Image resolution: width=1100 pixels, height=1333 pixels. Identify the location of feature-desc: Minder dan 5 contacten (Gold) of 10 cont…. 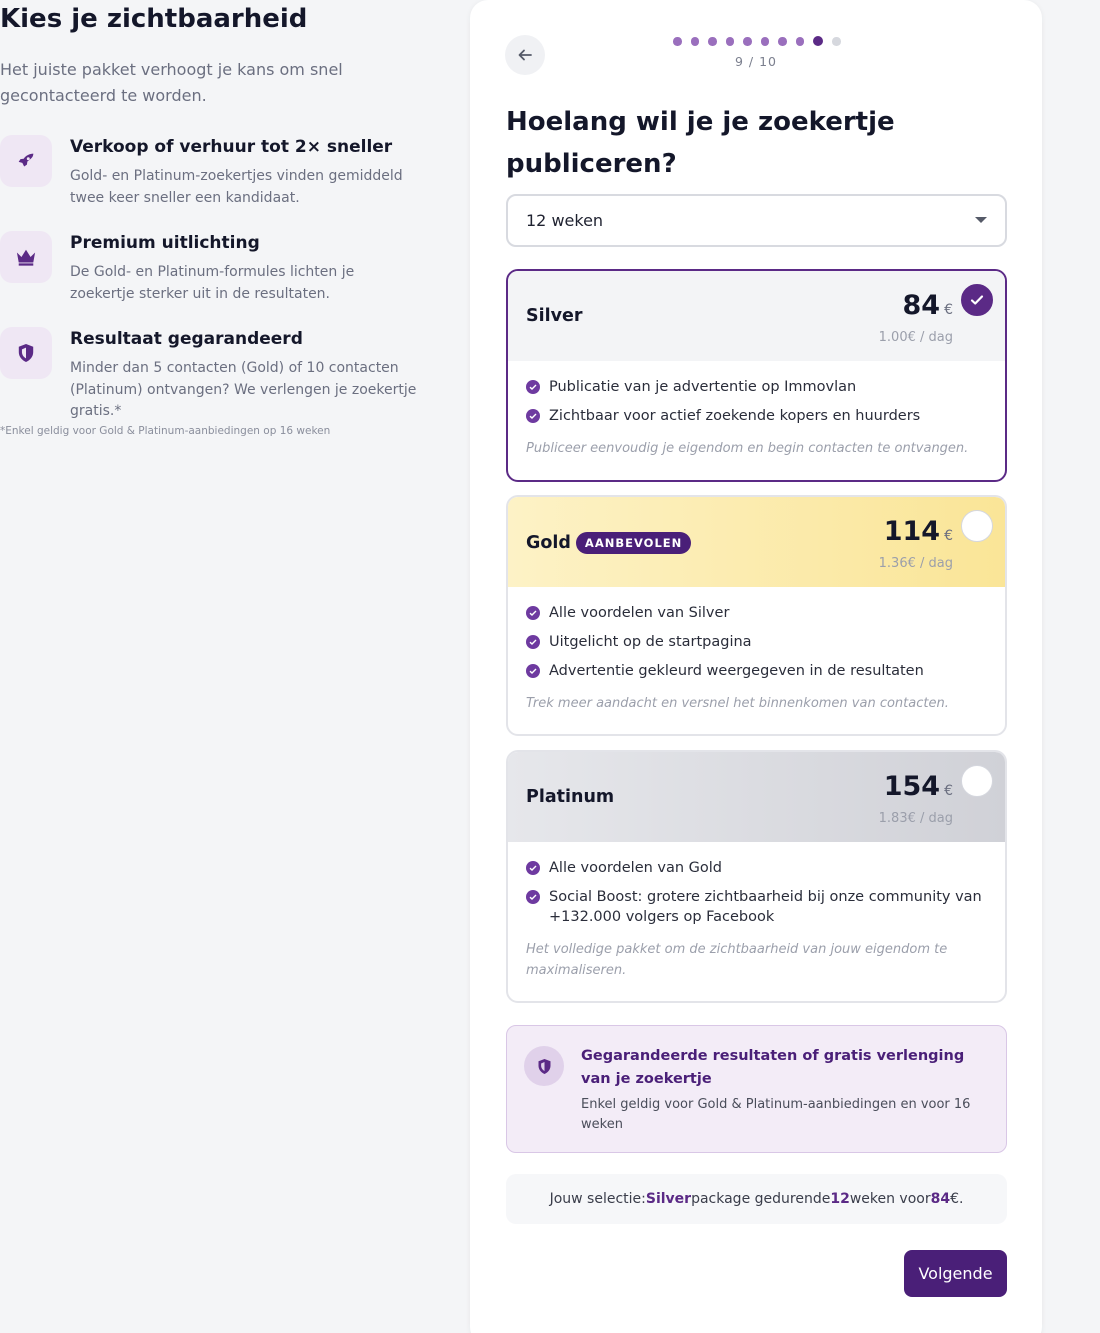
(243, 389).